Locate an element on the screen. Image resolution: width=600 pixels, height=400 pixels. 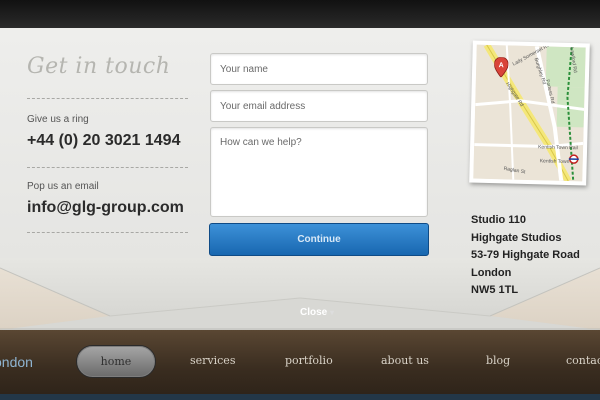
close-panel-link: Close ▾ is located at coordinates (317, 312).